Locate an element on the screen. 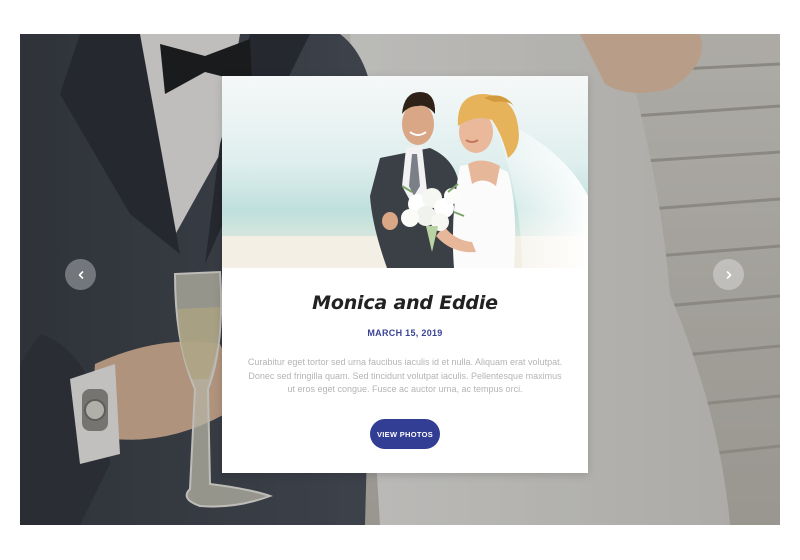  chevron-right-icon is located at coordinates (728, 274).